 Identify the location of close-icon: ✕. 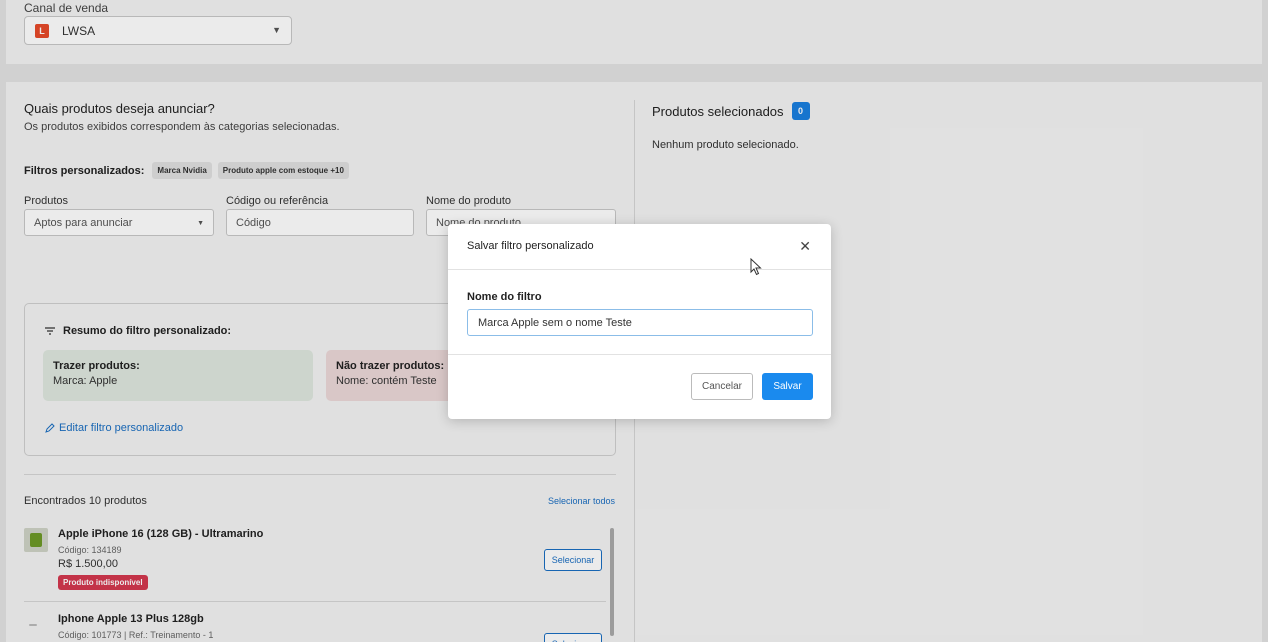
(805, 246).